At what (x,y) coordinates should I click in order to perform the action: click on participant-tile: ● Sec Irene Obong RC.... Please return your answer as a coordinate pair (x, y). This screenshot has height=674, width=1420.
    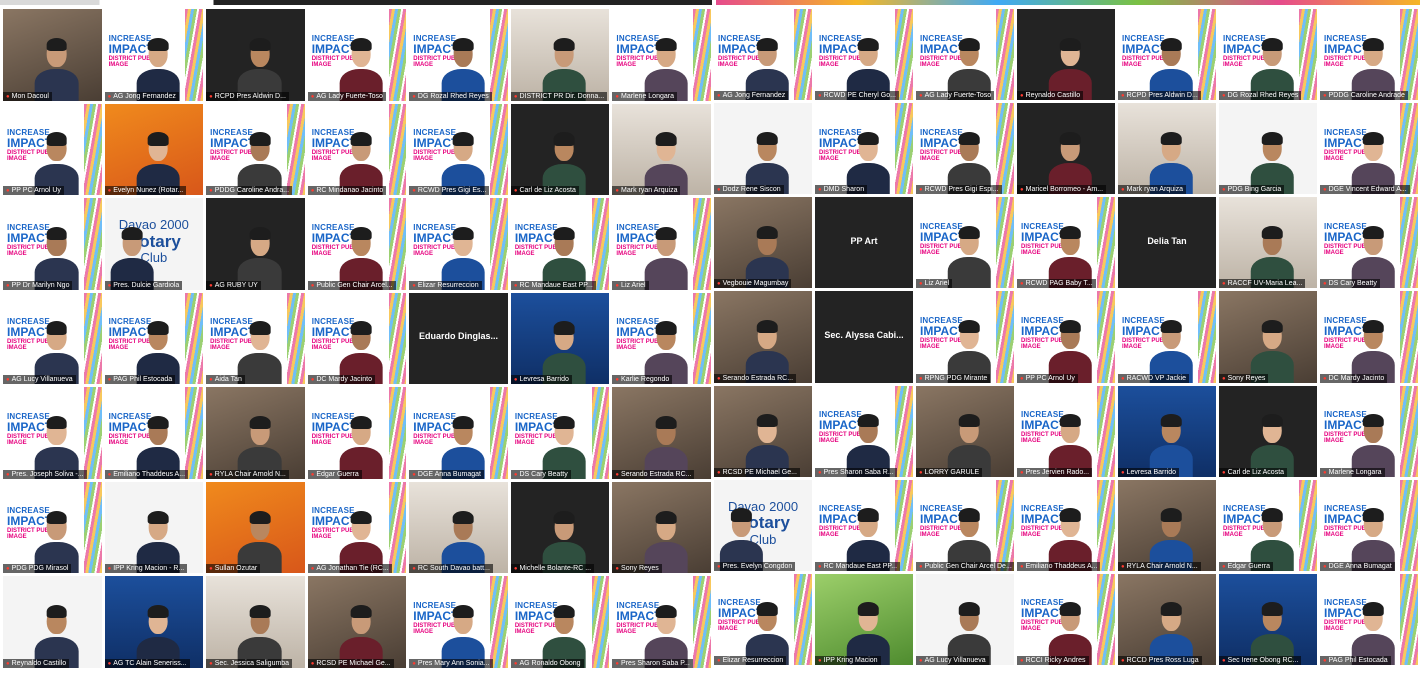
    Looking at the image, I should click on (1268, 619).